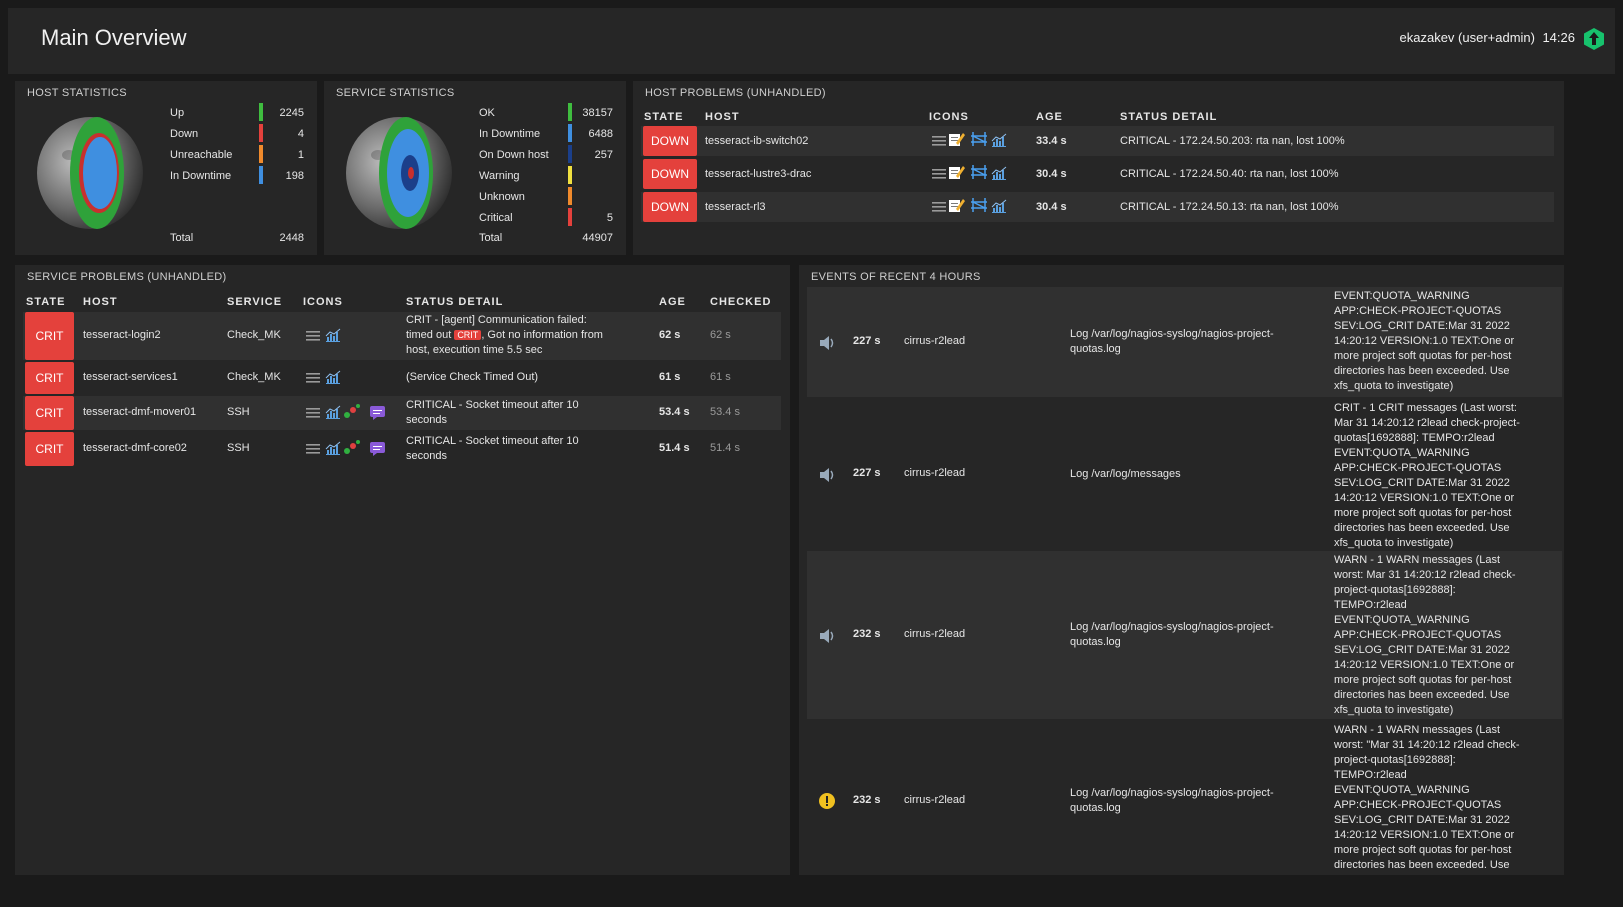 This screenshot has width=1623, height=907. I want to click on stat-label: Critical, so click(496, 218).